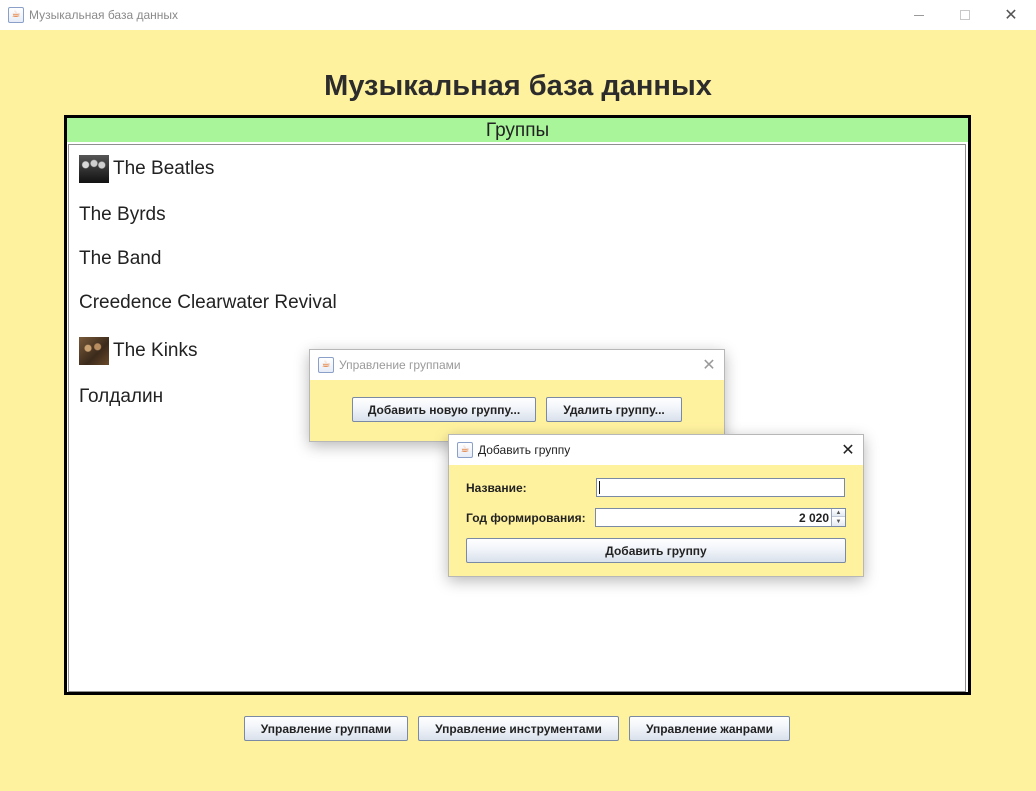 Image resolution: width=1036 pixels, height=791 pixels. What do you see at coordinates (709, 728) in the screenshot?
I see `manage-genres-button: Управление жанрами` at bounding box center [709, 728].